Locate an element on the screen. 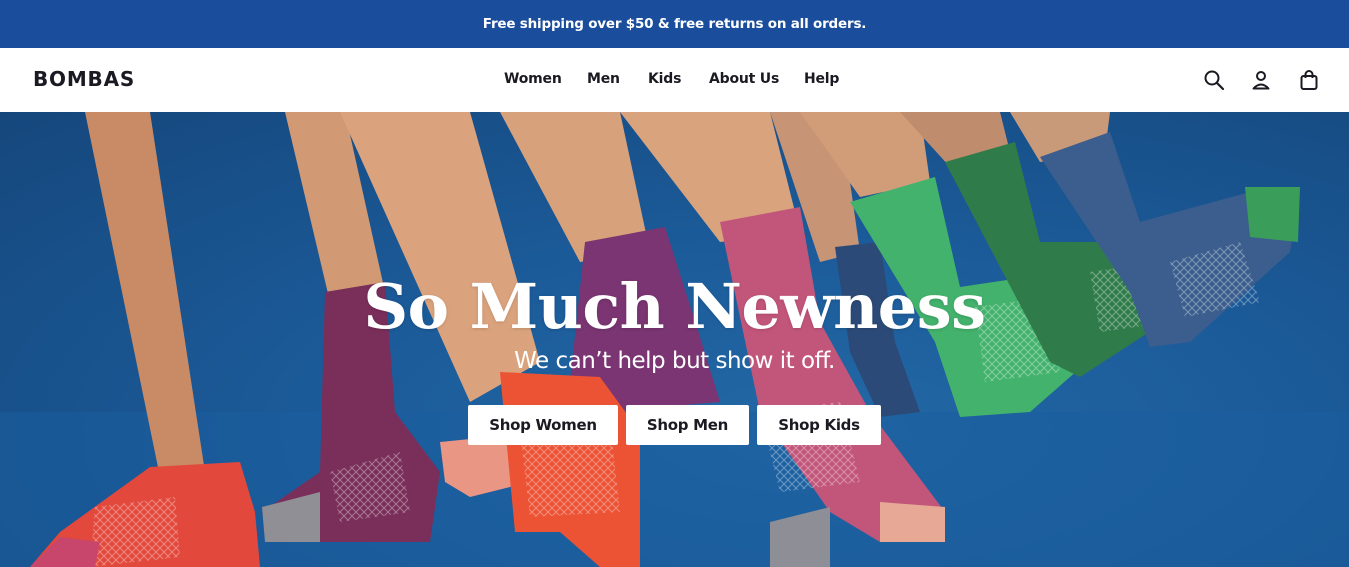 The height and width of the screenshot is (567, 1349). account-icon is located at coordinates (1261, 80).